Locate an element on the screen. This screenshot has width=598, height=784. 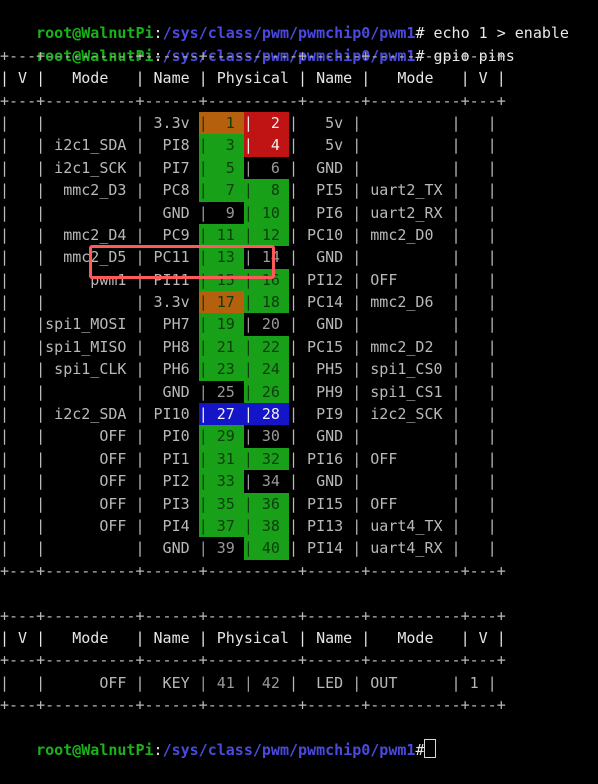
pin-cell-left: | 41 is located at coordinates (221, 682).